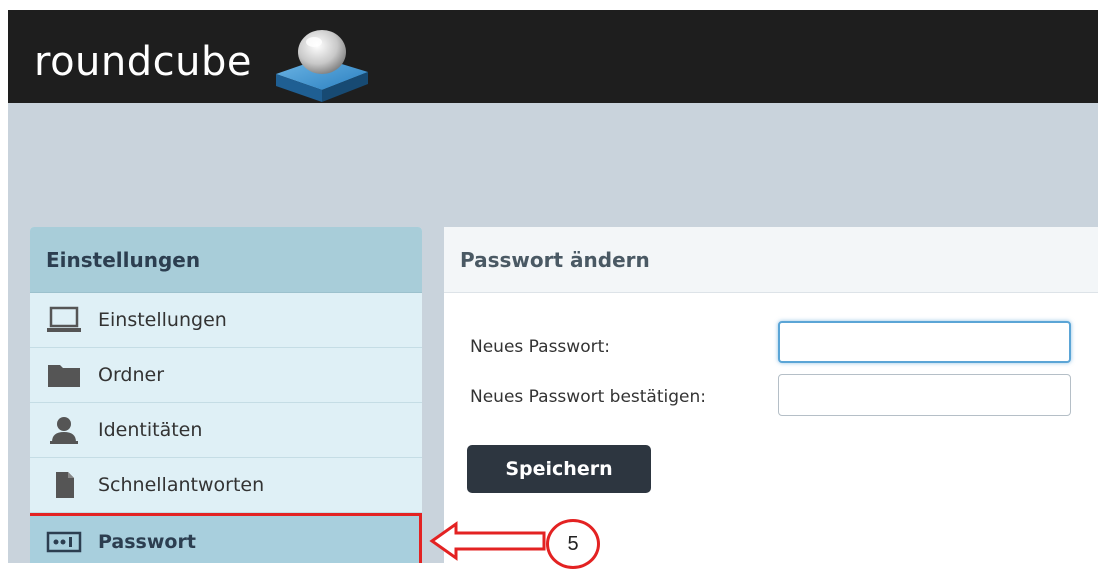  Describe the element at coordinates (924, 342) in the screenshot. I see `new-password-input` at that location.